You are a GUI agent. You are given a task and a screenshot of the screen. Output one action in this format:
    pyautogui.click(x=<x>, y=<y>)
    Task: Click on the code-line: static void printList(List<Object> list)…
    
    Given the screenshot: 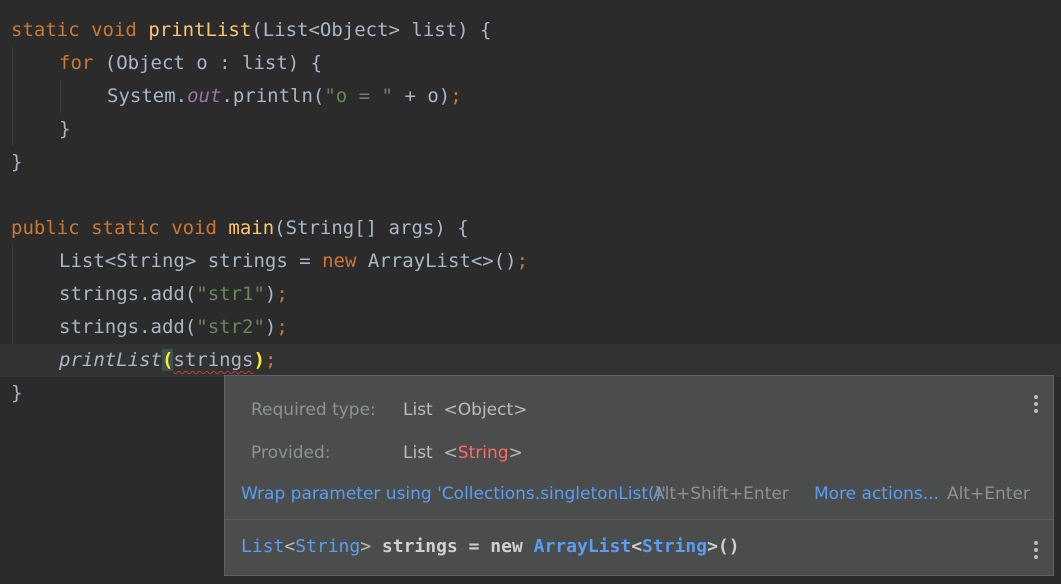 What is the action you would take?
    pyautogui.click(x=530, y=30)
    